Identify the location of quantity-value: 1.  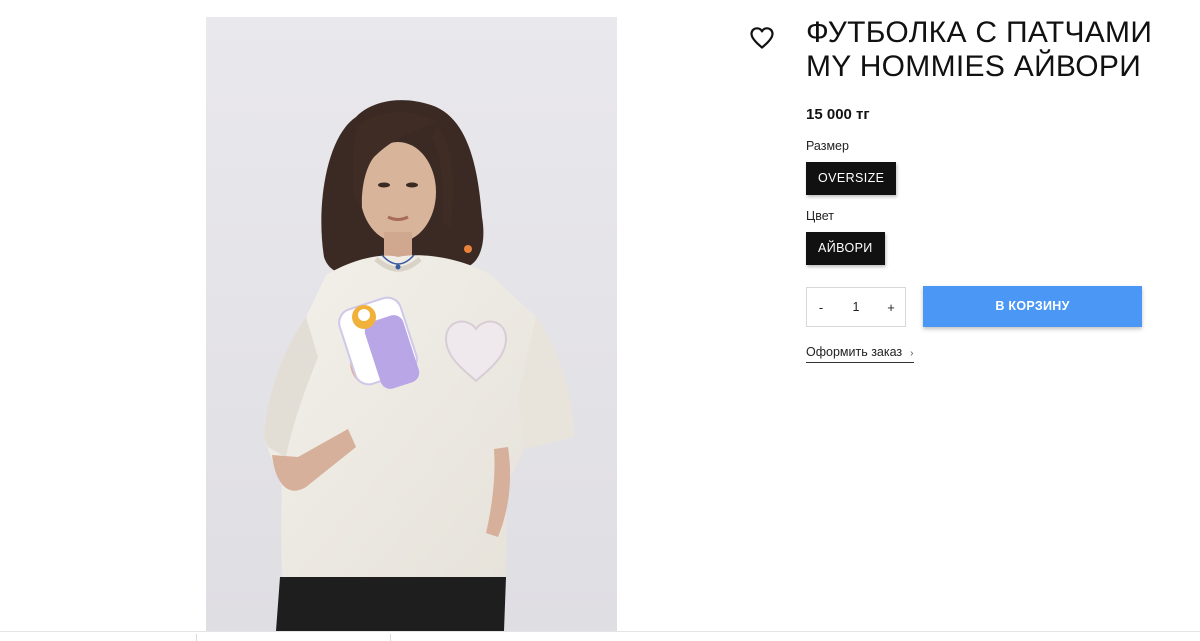
(856, 307).